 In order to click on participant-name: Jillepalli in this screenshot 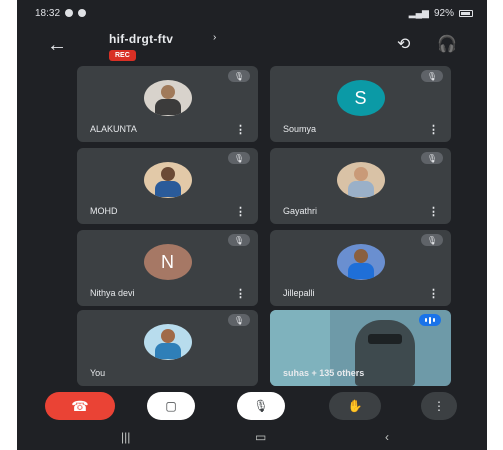, I will do `click(299, 293)`.